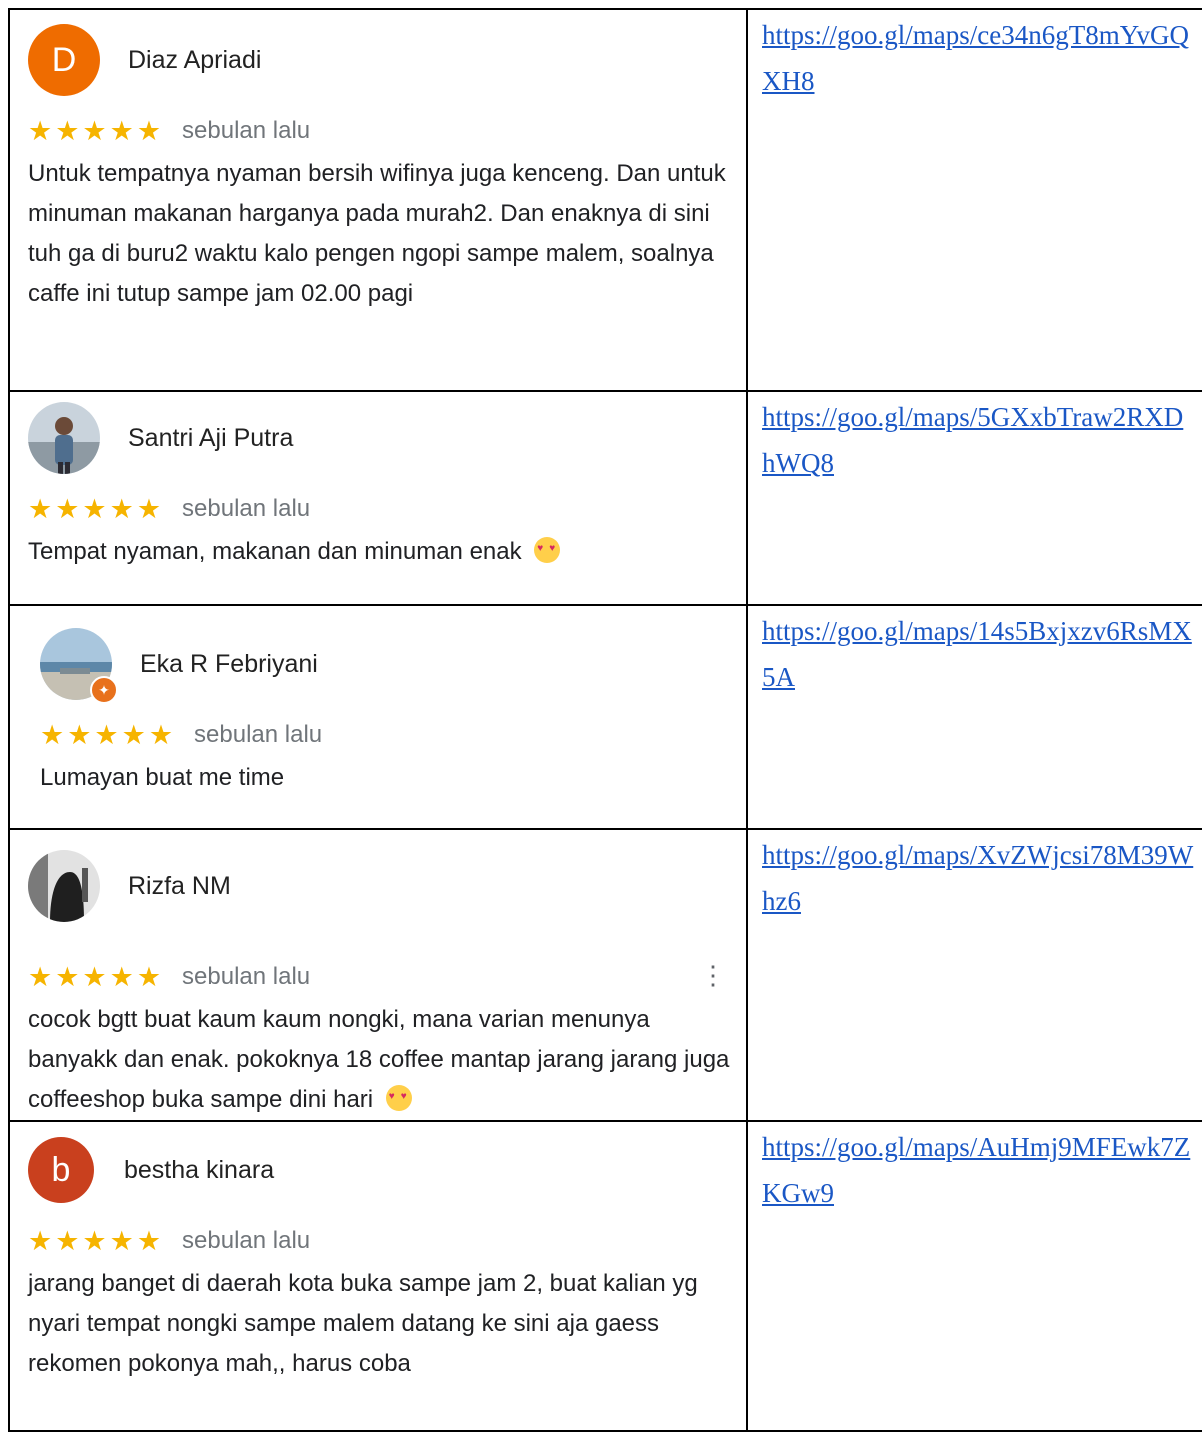  Describe the element at coordinates (104, 690) in the screenshot. I see `local-guide-icon: ✦` at that location.